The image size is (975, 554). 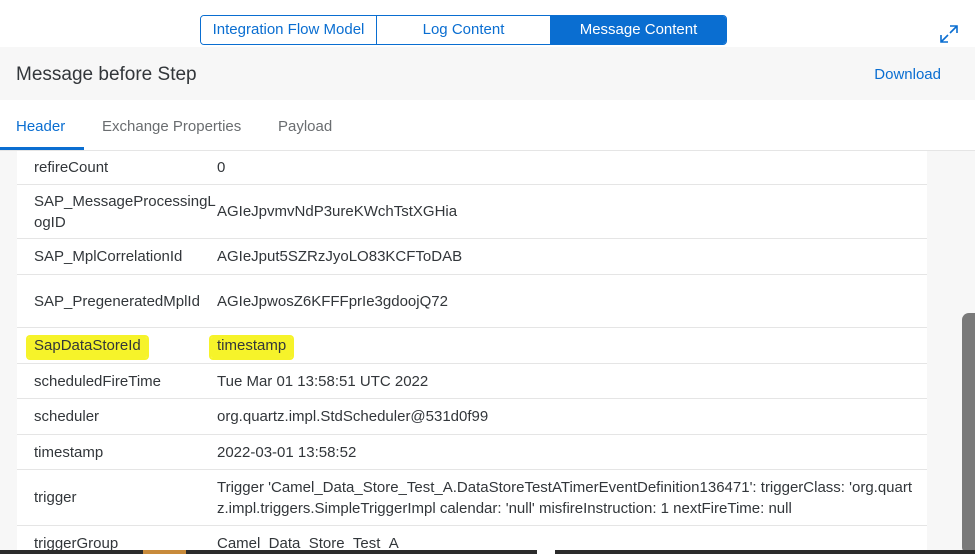 What do you see at coordinates (69, 452) in the screenshot?
I see `row-key: timestamp` at bounding box center [69, 452].